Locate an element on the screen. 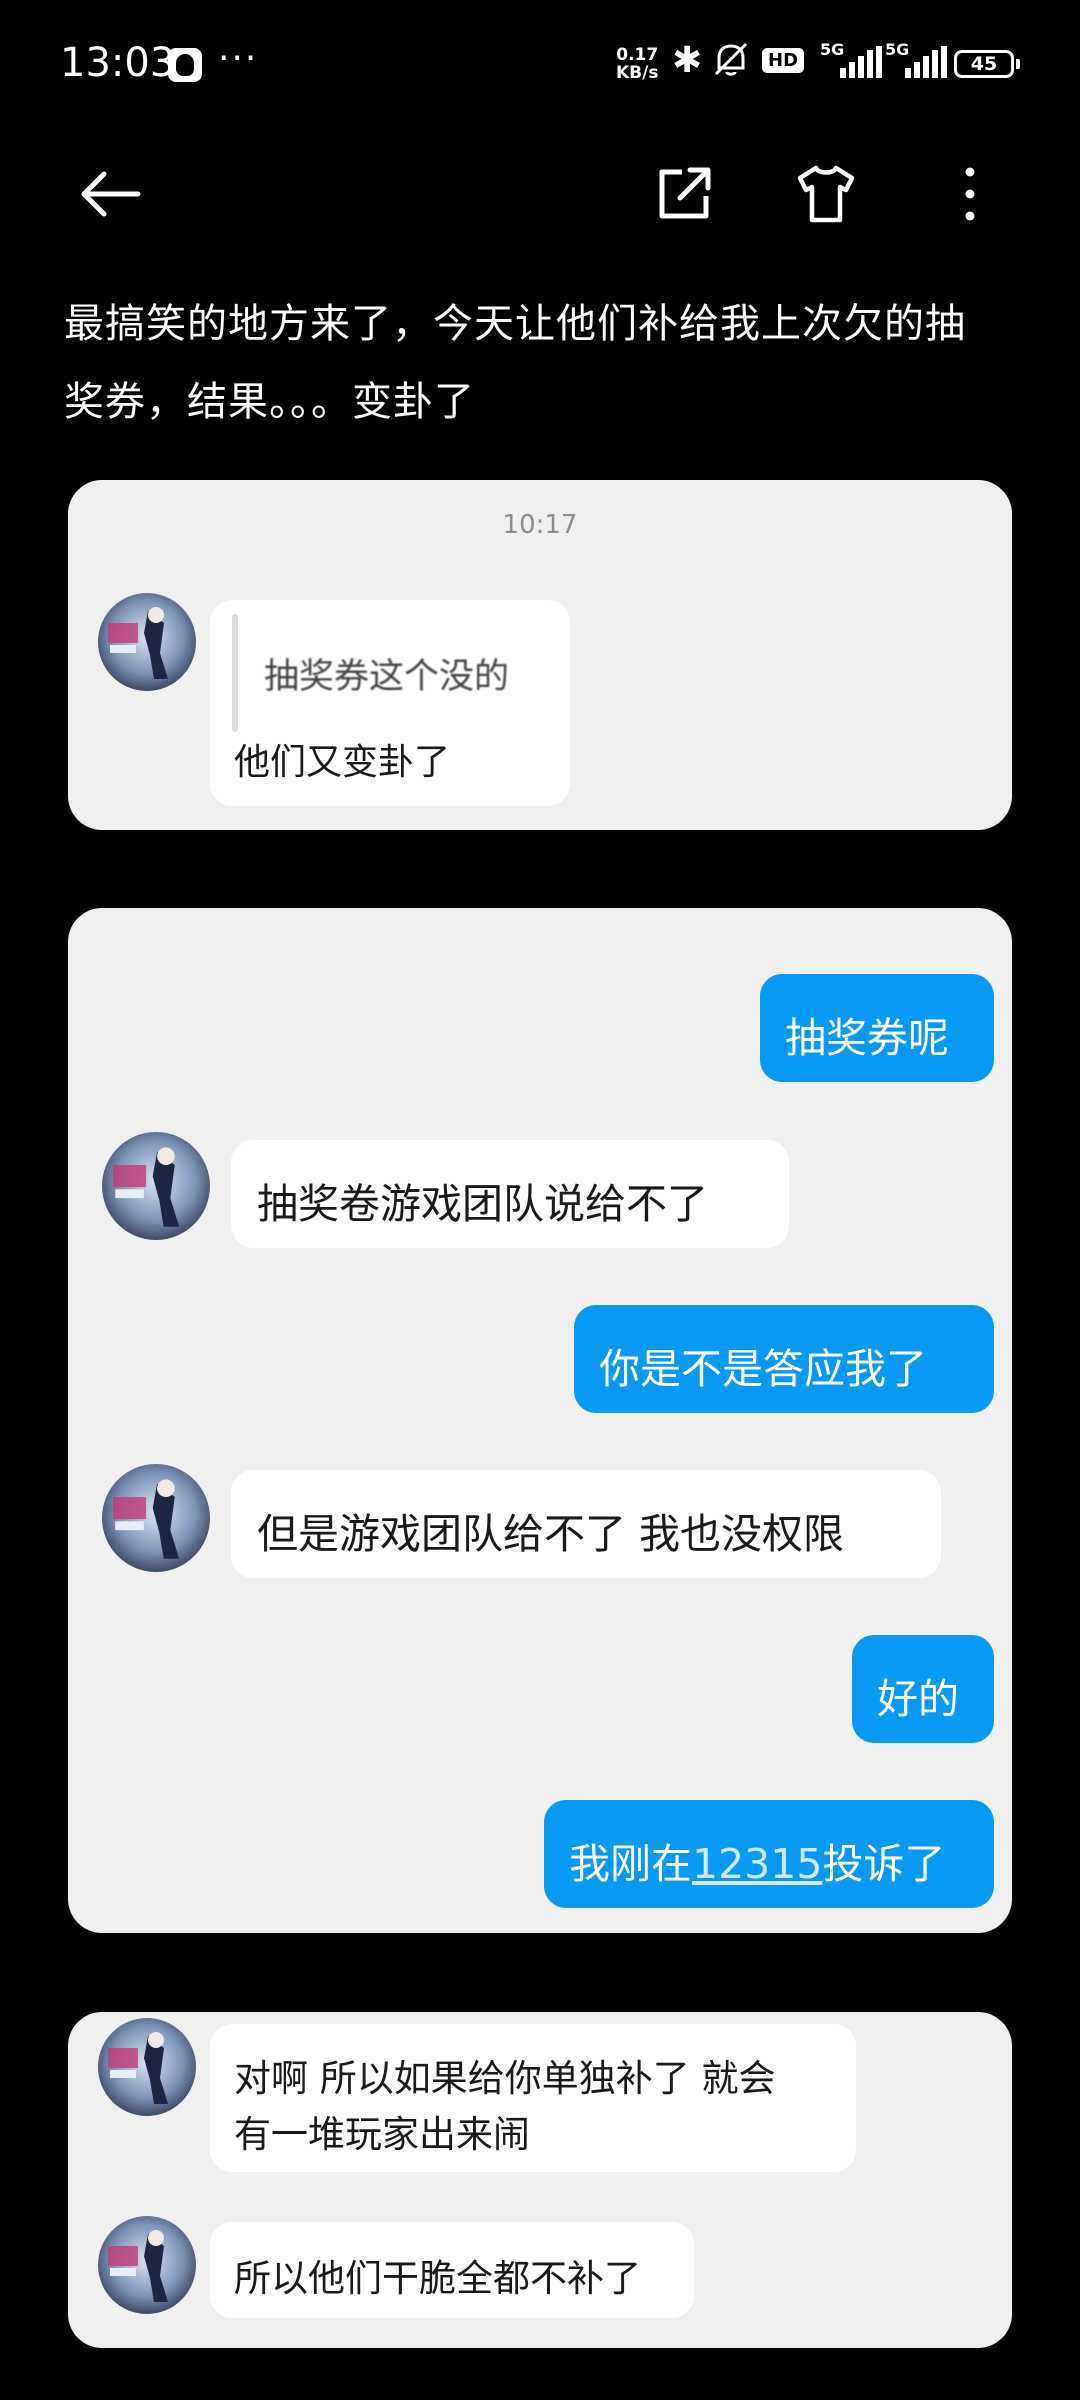 The height and width of the screenshot is (2400, 1080). sent-message-bubble: 抽奖券呢 is located at coordinates (877, 1028).